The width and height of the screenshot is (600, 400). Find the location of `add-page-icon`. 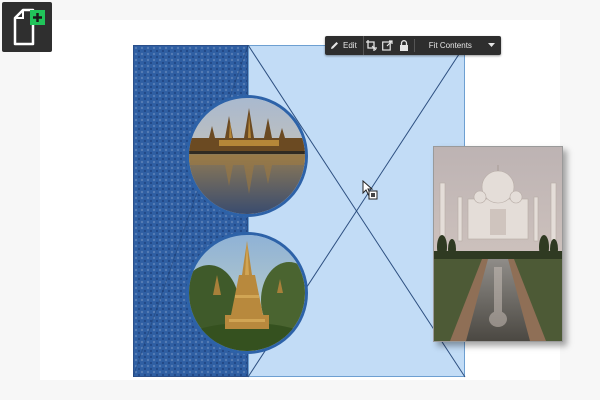

add-page-icon is located at coordinates (29, 27).